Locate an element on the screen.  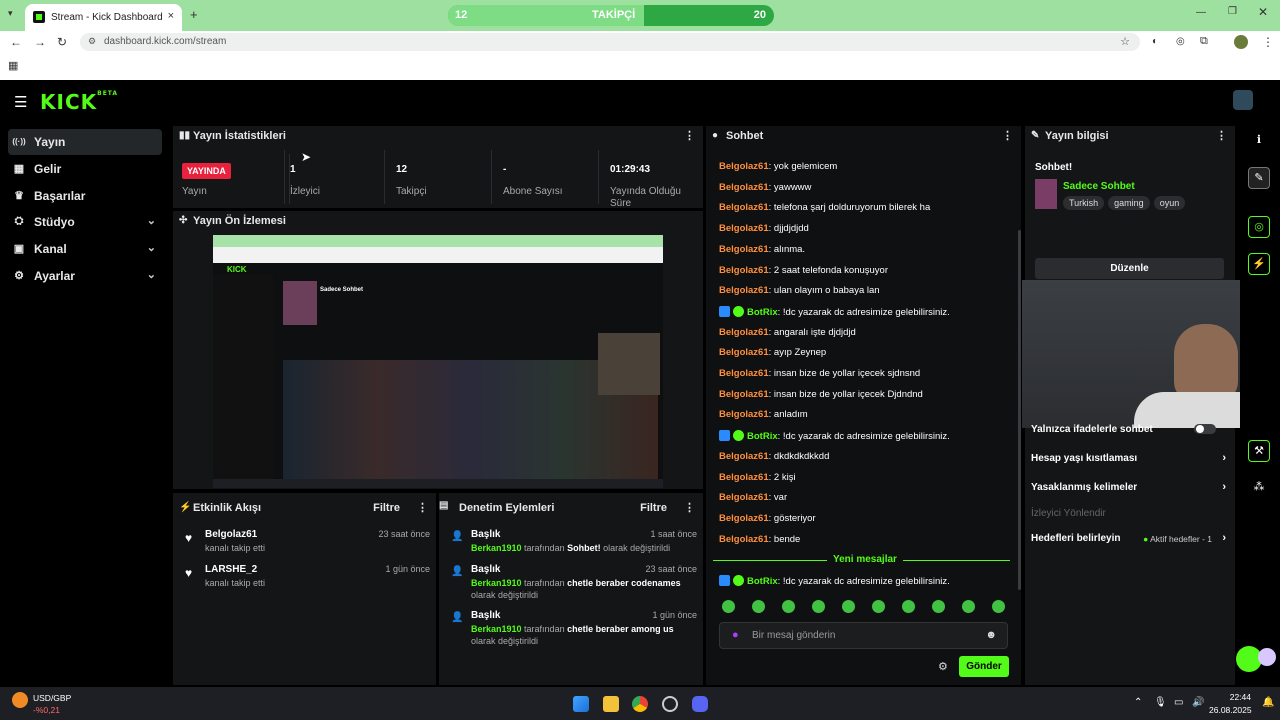
activity-user: LARSHE_2 is located at coordinates (231, 569).